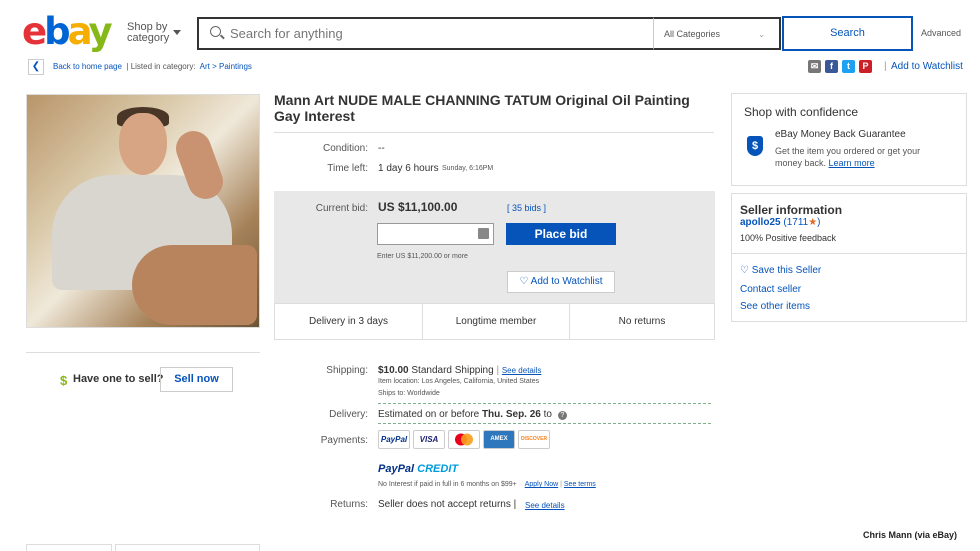  What do you see at coordinates (825, 163) in the screenshot?
I see `guarantee-text-2: money back. Learn more` at bounding box center [825, 163].